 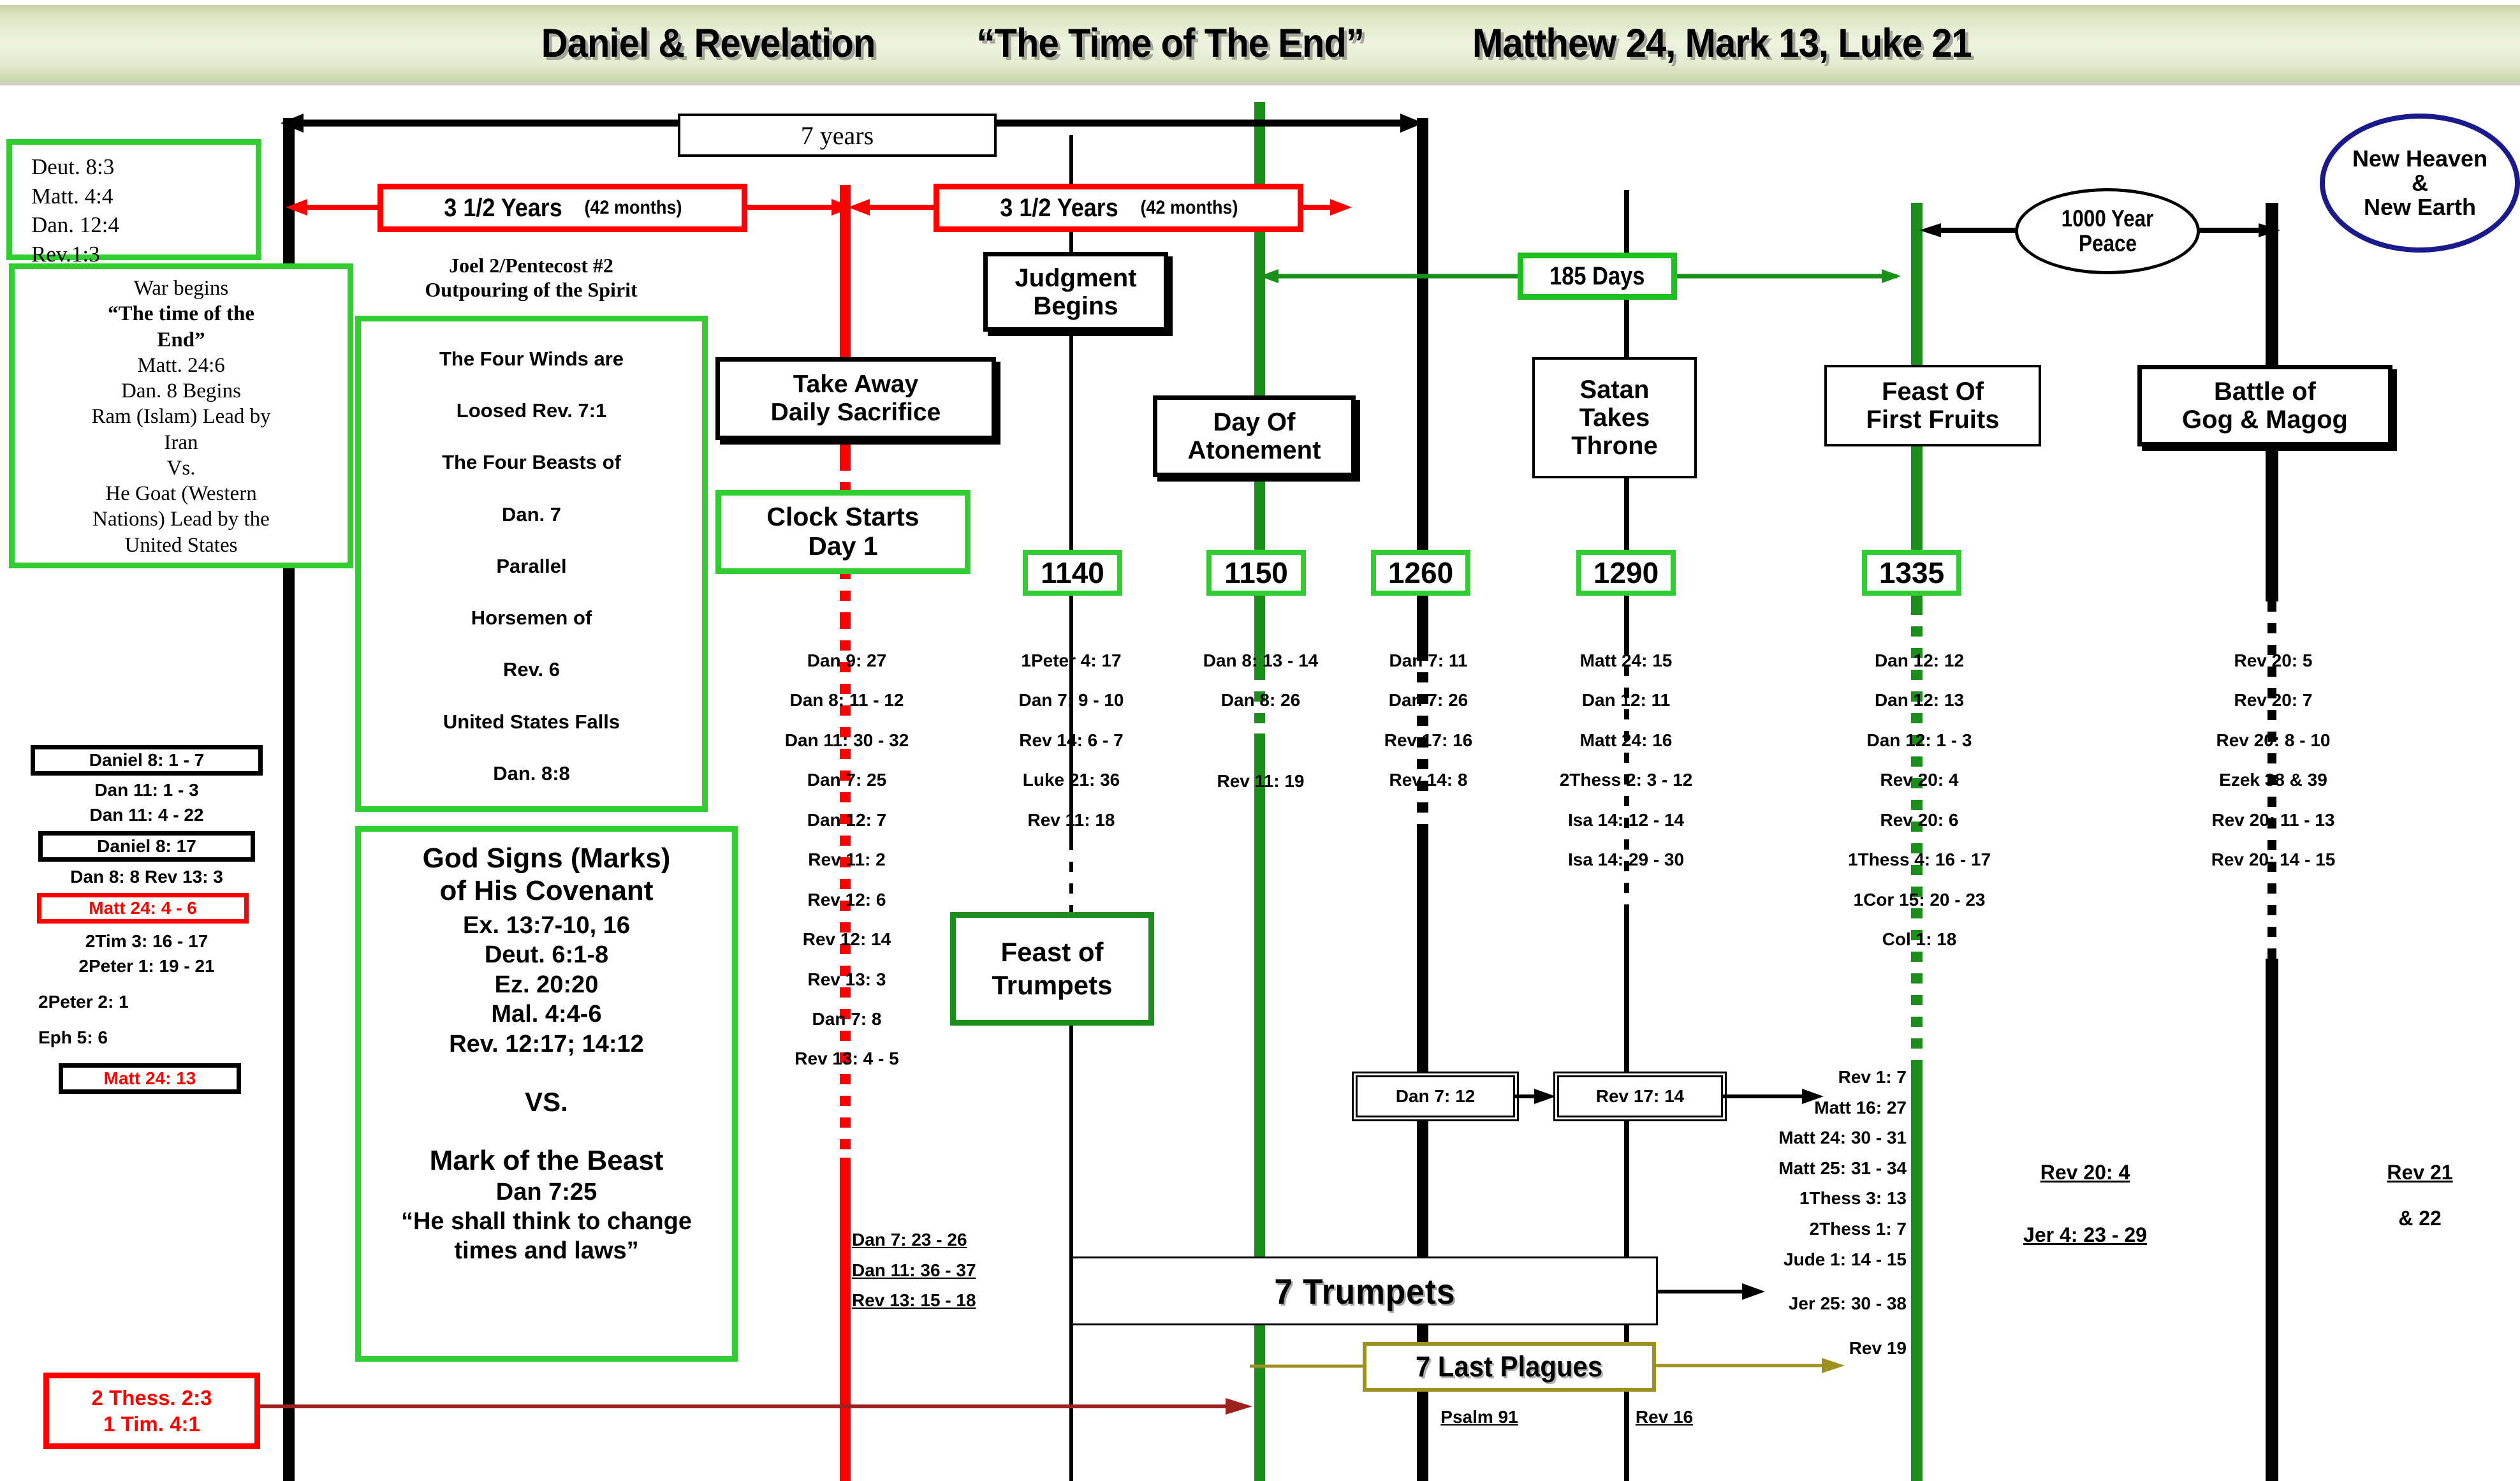 What do you see at coordinates (1626, 819) in the screenshot?
I see `verse-ref: Isa 14: 12 - 14` at bounding box center [1626, 819].